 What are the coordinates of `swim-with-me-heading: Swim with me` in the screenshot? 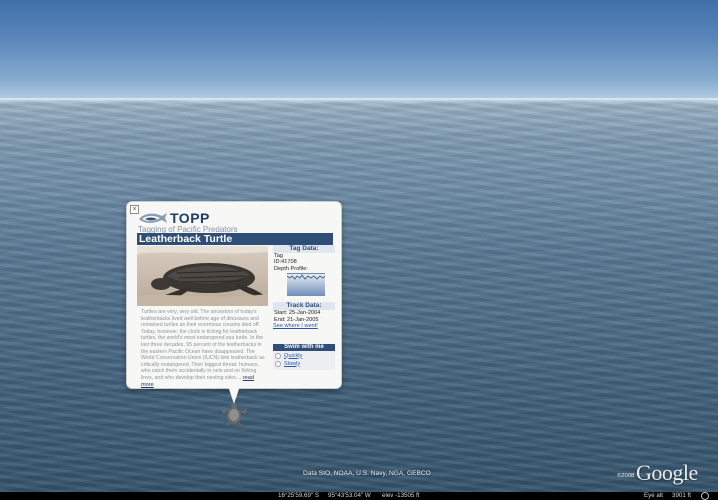 It's located at (304, 348).